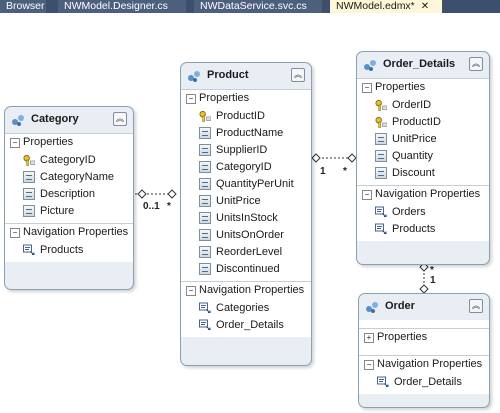 The height and width of the screenshot is (413, 500). I want to click on section-title: Properties, so click(402, 337).